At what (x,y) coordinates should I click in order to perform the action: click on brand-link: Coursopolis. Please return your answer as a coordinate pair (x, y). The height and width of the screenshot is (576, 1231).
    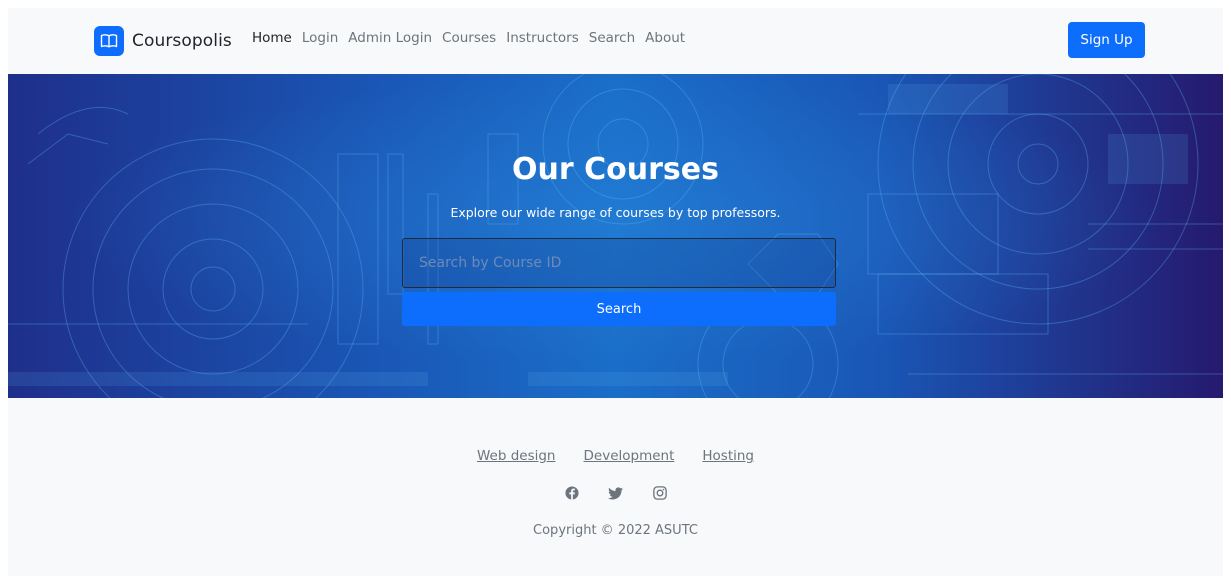
    Looking at the image, I should click on (163, 41).